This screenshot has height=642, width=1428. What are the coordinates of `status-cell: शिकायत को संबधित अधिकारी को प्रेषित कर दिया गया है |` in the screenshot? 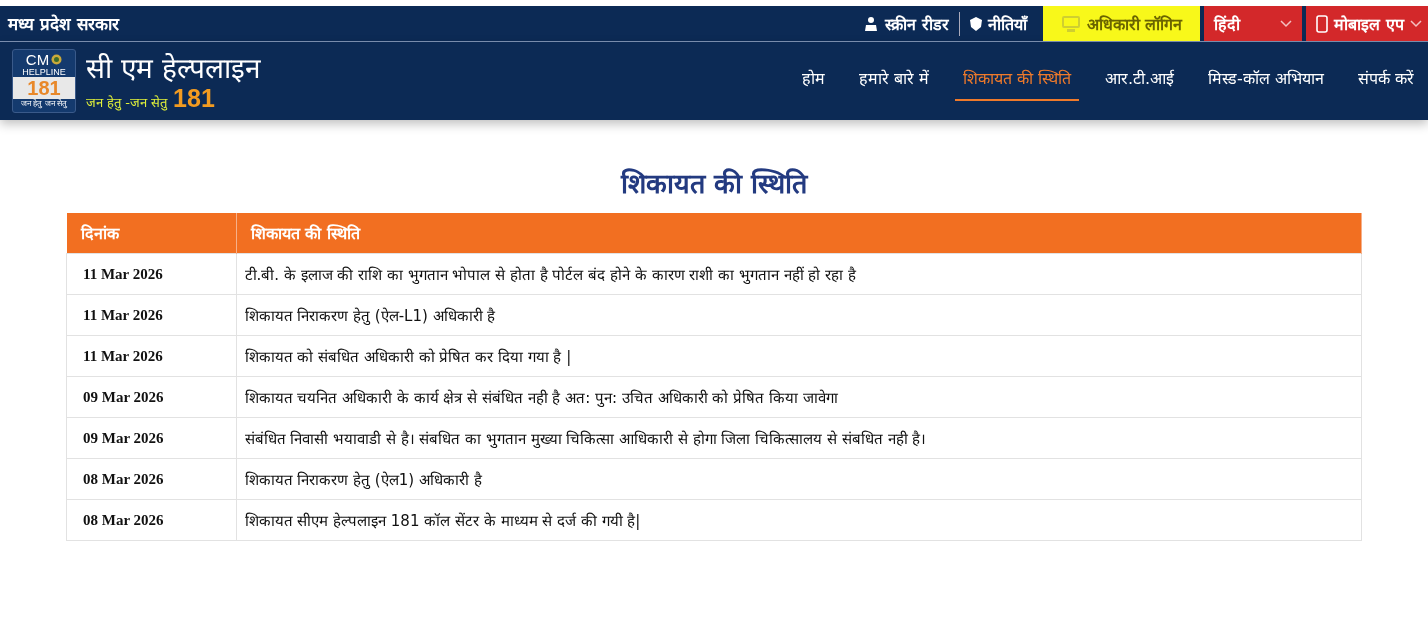 It's located at (799, 356).